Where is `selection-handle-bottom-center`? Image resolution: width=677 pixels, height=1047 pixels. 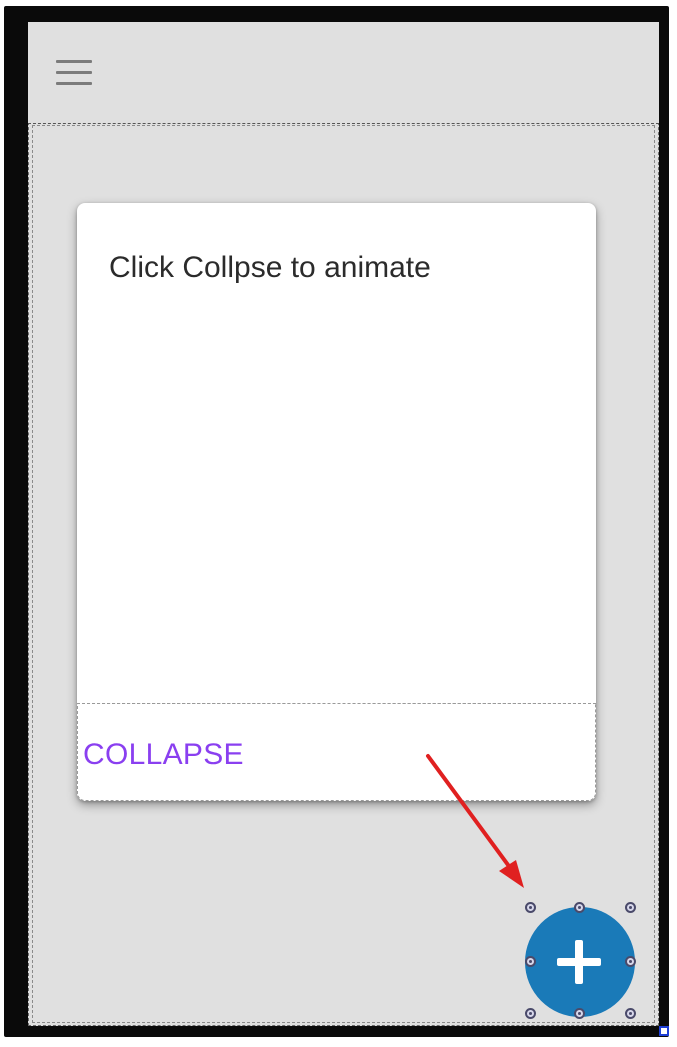
selection-handle-bottom-center is located at coordinates (579, 1013).